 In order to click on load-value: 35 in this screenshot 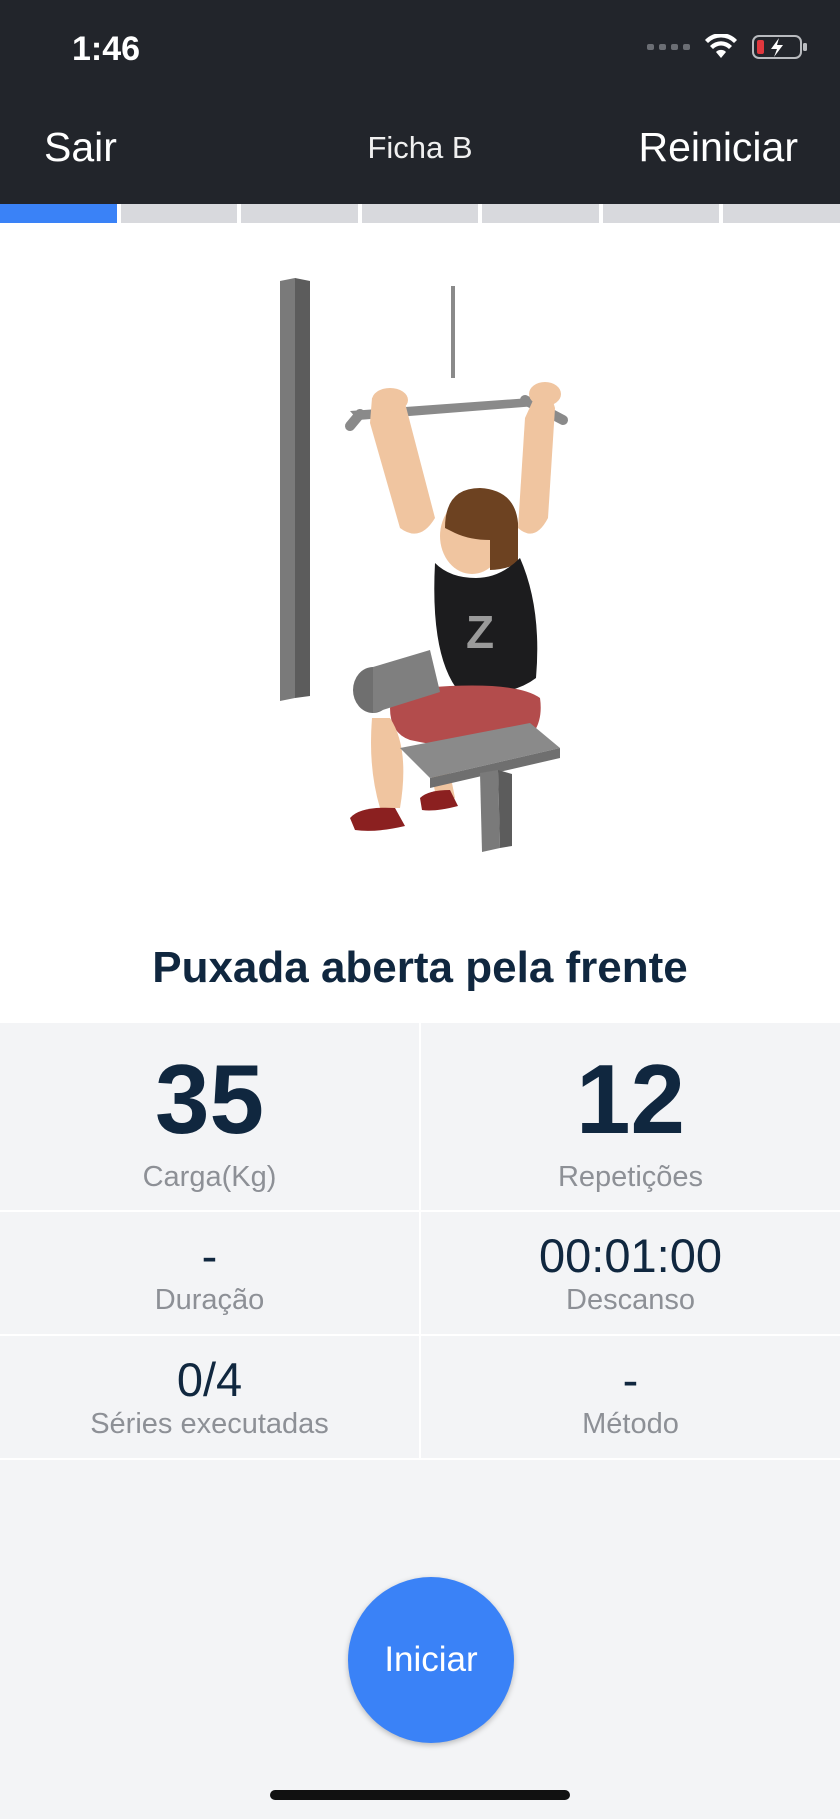, I will do `click(209, 1099)`.